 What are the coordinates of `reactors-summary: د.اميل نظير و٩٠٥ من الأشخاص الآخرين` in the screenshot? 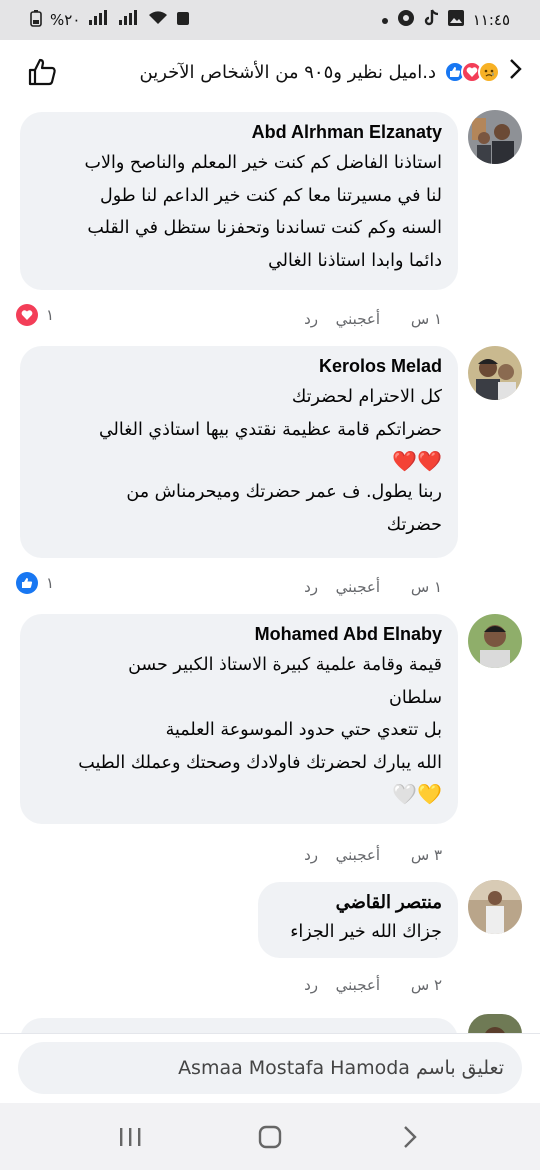 It's located at (333, 72).